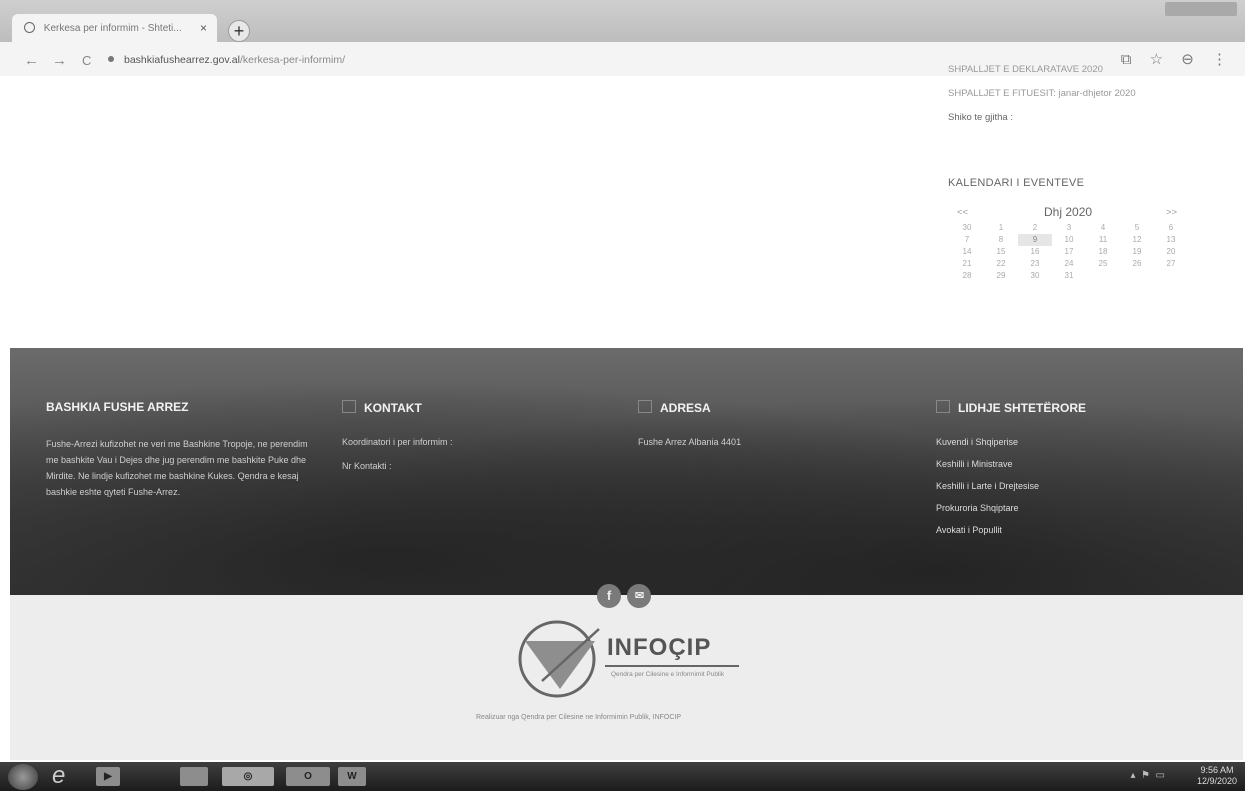 This screenshot has height=791, width=1245. What do you see at coordinates (625, 596) in the screenshot?
I see `social-links: f ✉` at bounding box center [625, 596].